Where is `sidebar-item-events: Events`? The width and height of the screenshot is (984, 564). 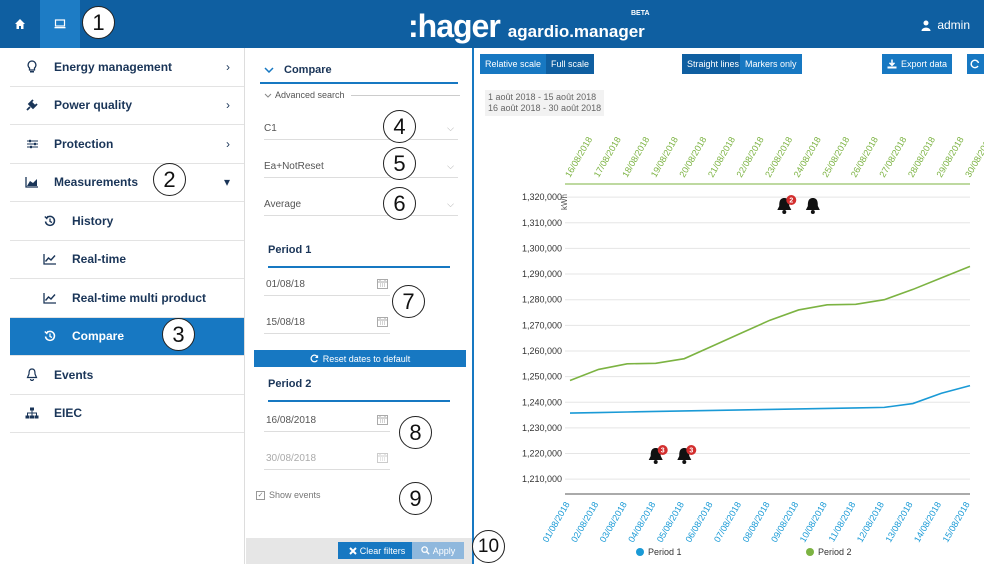
sidebar-item-events: Events is located at coordinates (127, 375).